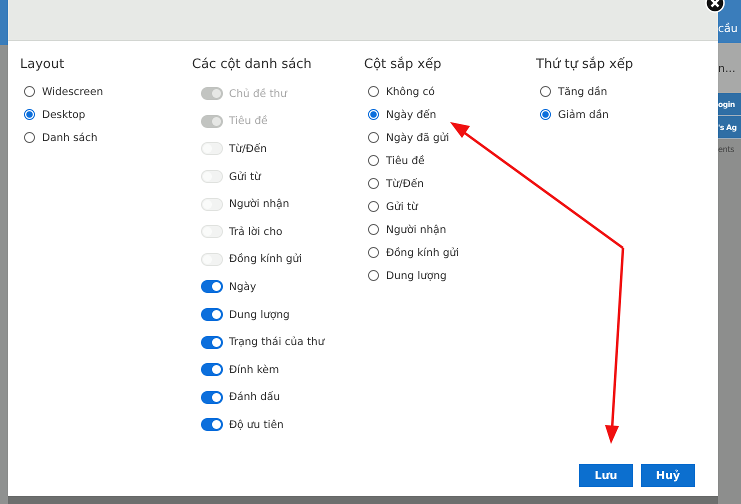 This screenshot has height=504, width=741. I want to click on dialog-button: Huỷ, so click(668, 475).